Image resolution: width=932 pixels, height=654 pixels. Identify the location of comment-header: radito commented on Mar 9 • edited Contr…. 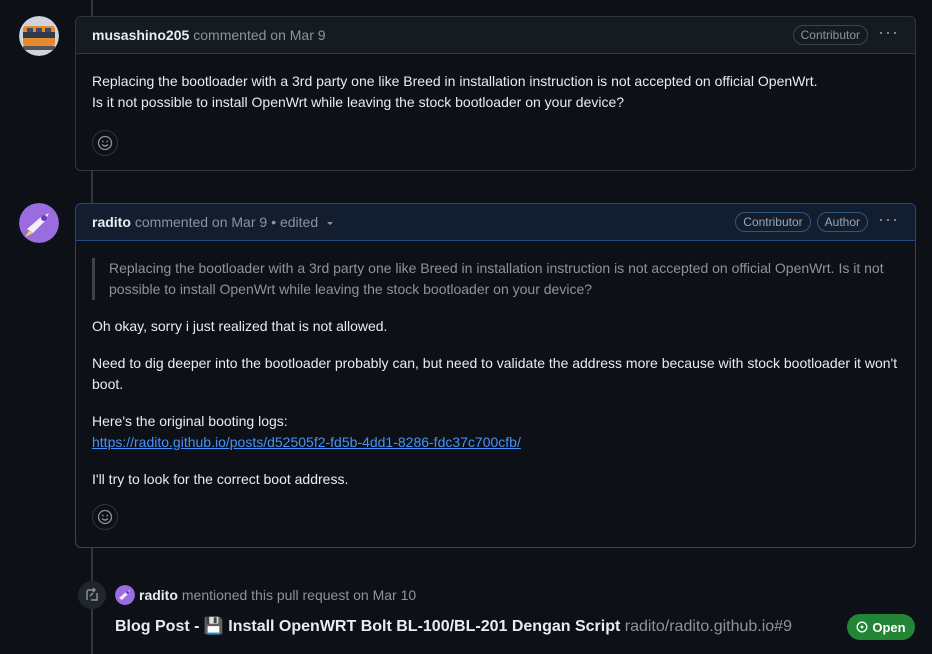
(495, 222).